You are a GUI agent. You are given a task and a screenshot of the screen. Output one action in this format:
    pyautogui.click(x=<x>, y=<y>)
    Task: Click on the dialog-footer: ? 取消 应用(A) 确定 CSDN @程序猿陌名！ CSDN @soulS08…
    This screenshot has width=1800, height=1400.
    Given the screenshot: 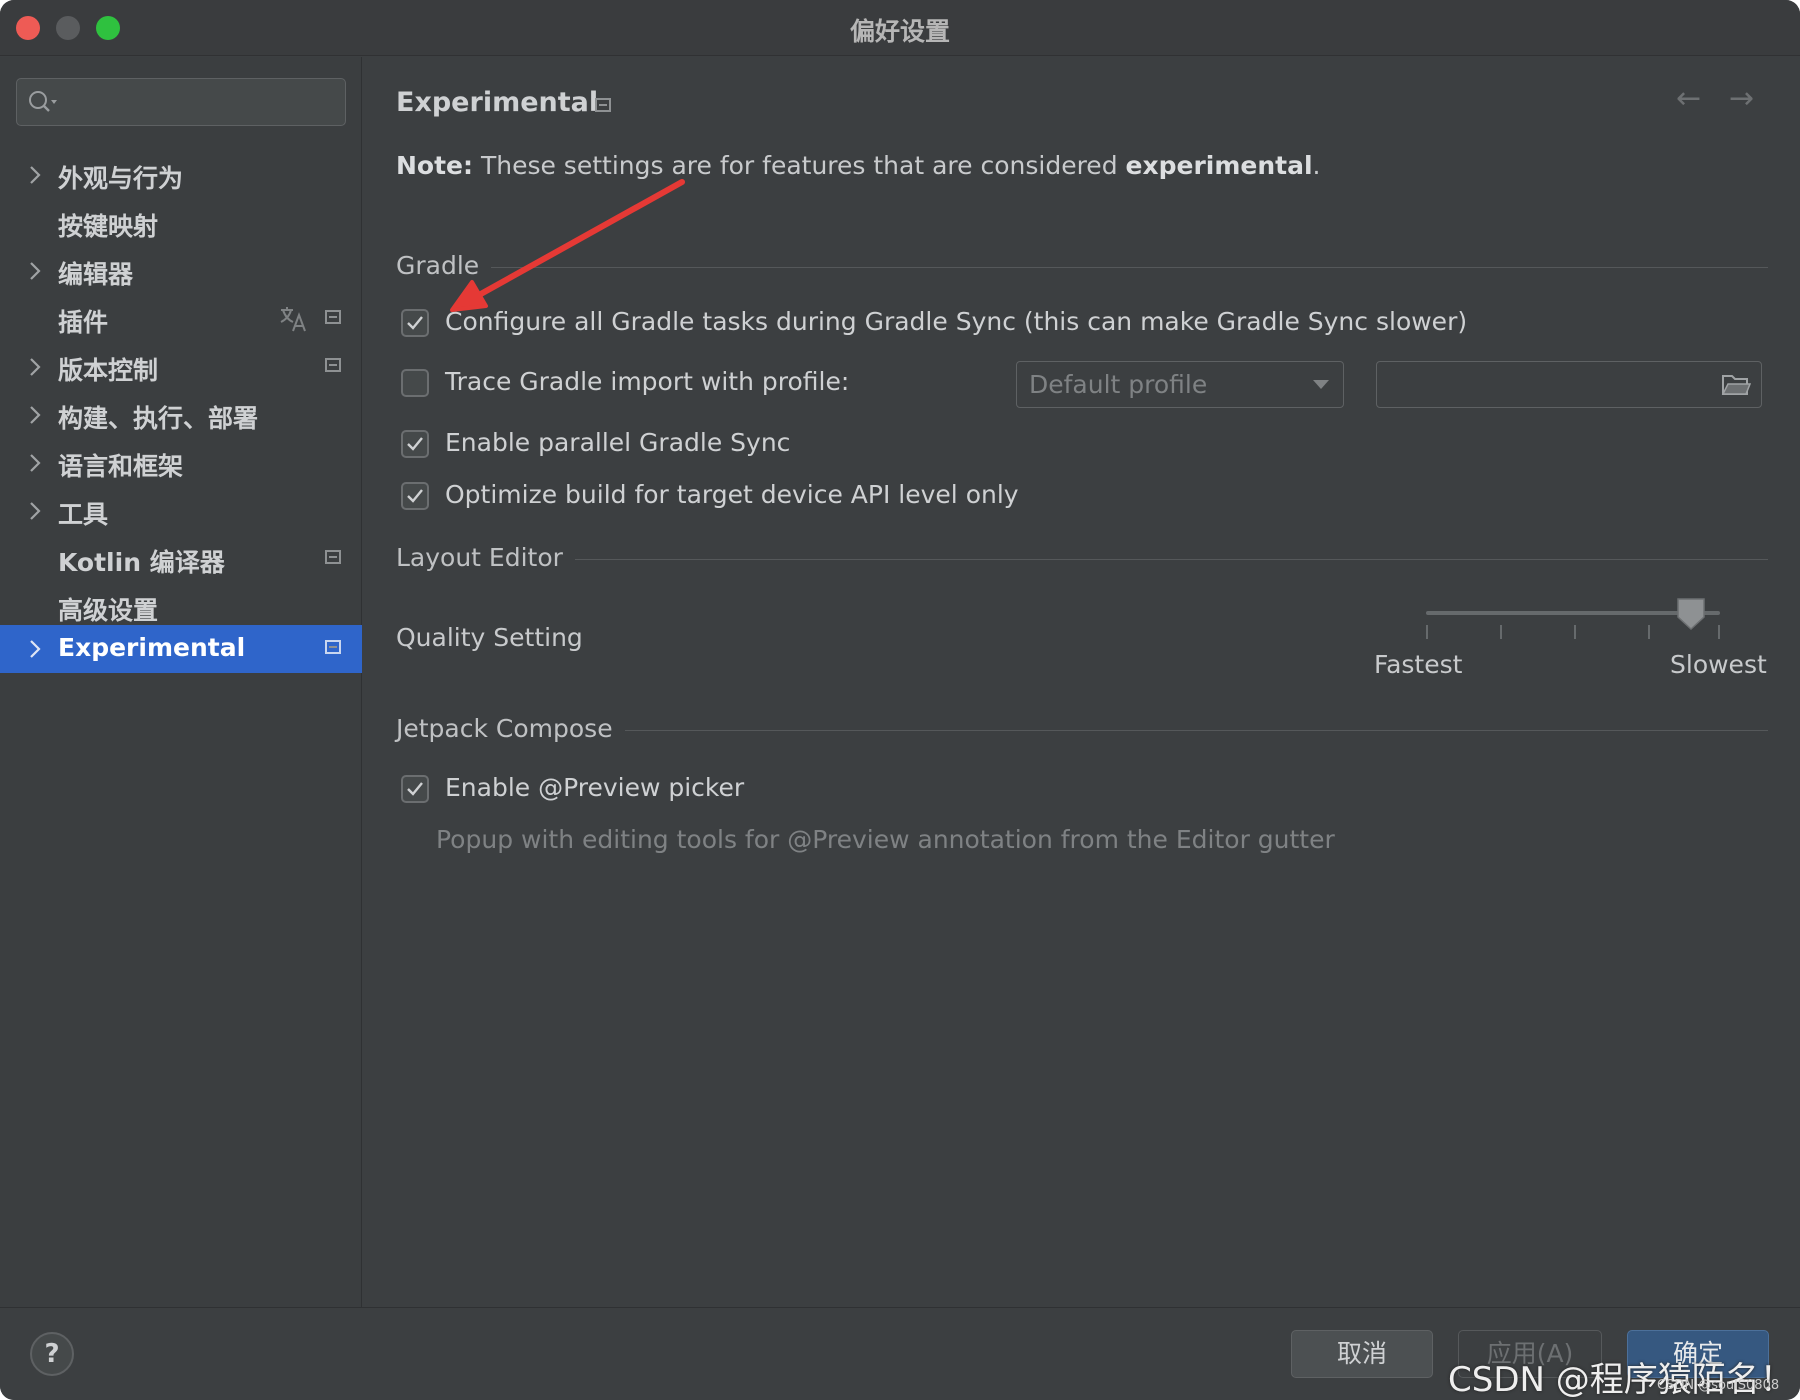 What is the action you would take?
    pyautogui.click(x=900, y=1353)
    